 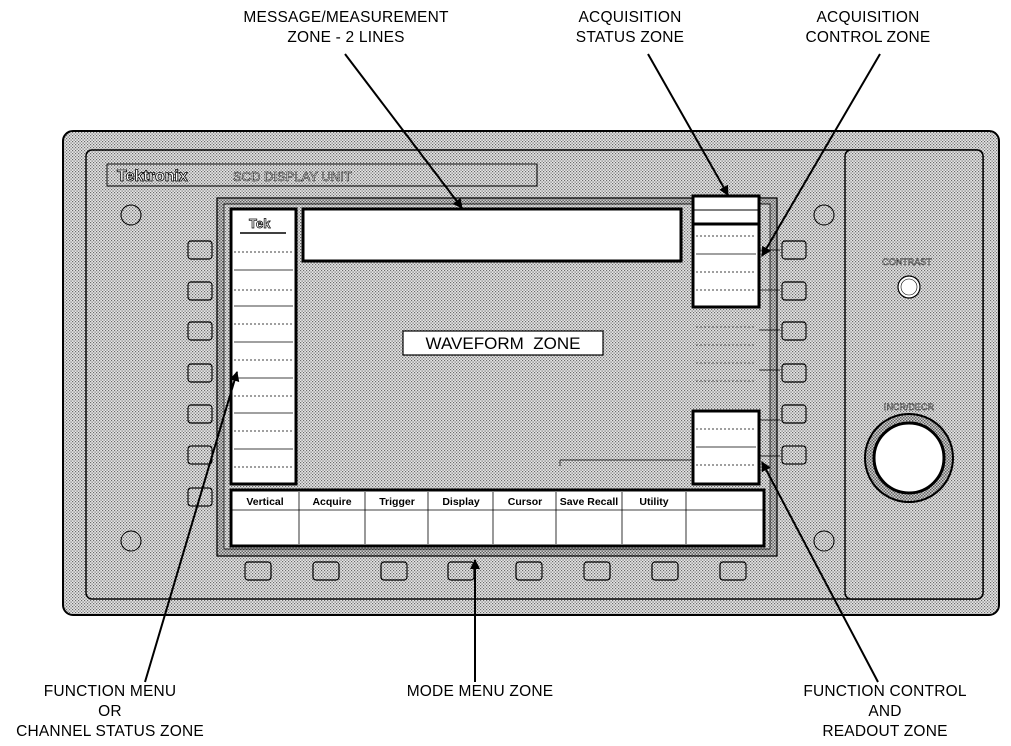 What do you see at coordinates (525, 502) in the screenshot?
I see `mode-tab-cursor: Cursor` at bounding box center [525, 502].